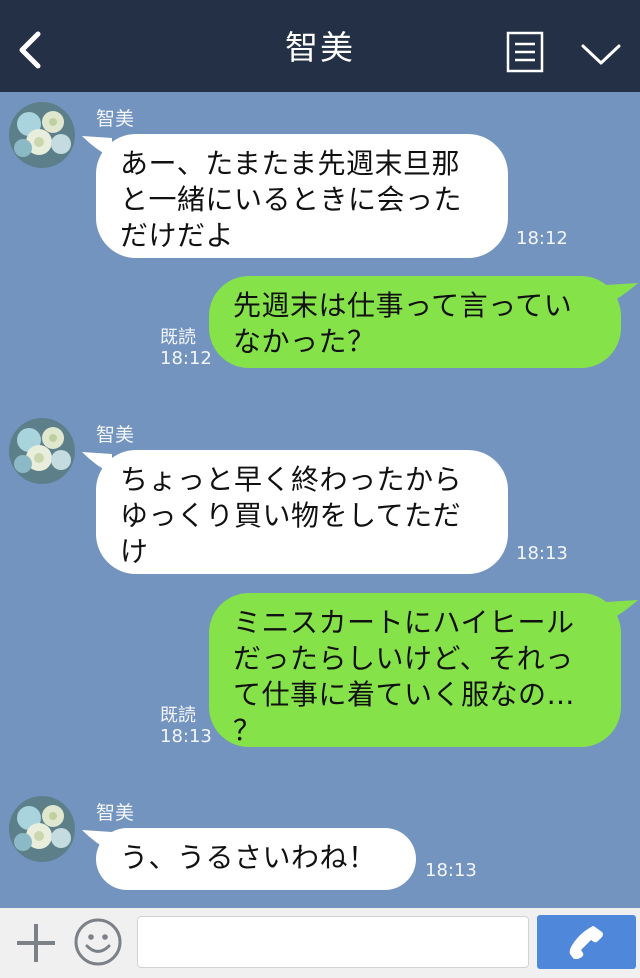 Image resolution: width=640 pixels, height=978 pixels. What do you see at coordinates (291, 199) in the screenshot?
I see `message-line: と一緒にいるときに会った` at bounding box center [291, 199].